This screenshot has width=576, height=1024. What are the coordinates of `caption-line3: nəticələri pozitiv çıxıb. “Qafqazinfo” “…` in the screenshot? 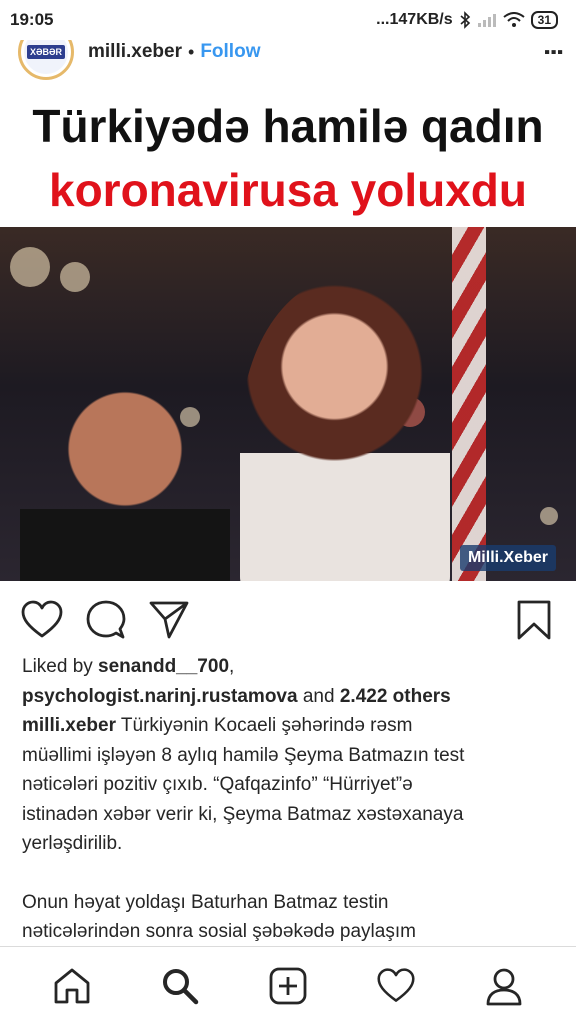 It's located at (217, 784).